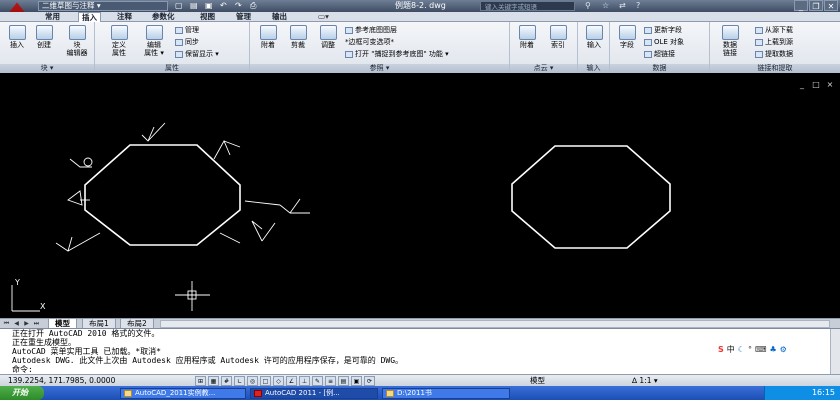 The image size is (840, 400). Describe the element at coordinates (182, 187) in the screenshot. I see `roughness-symbols` at that location.